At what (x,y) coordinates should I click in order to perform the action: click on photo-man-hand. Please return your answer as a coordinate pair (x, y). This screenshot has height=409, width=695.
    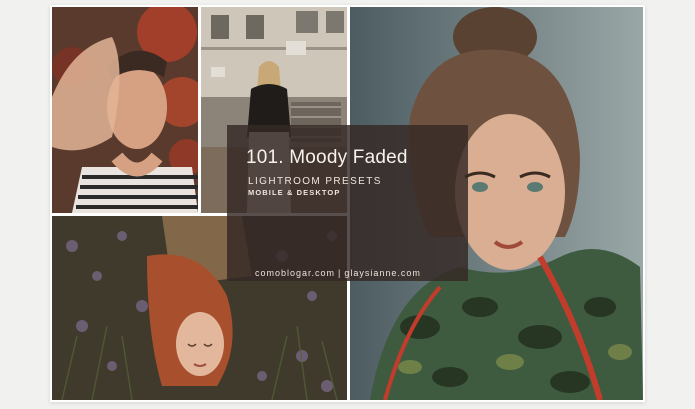
    Looking at the image, I should click on (125, 110).